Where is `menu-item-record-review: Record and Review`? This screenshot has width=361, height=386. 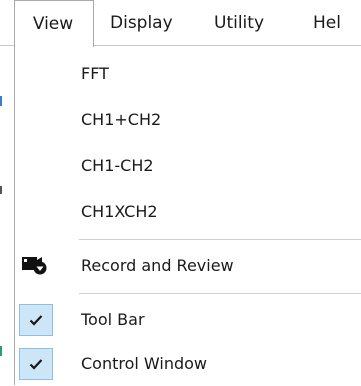 menu-item-record-review: Record and Review is located at coordinates (188, 266).